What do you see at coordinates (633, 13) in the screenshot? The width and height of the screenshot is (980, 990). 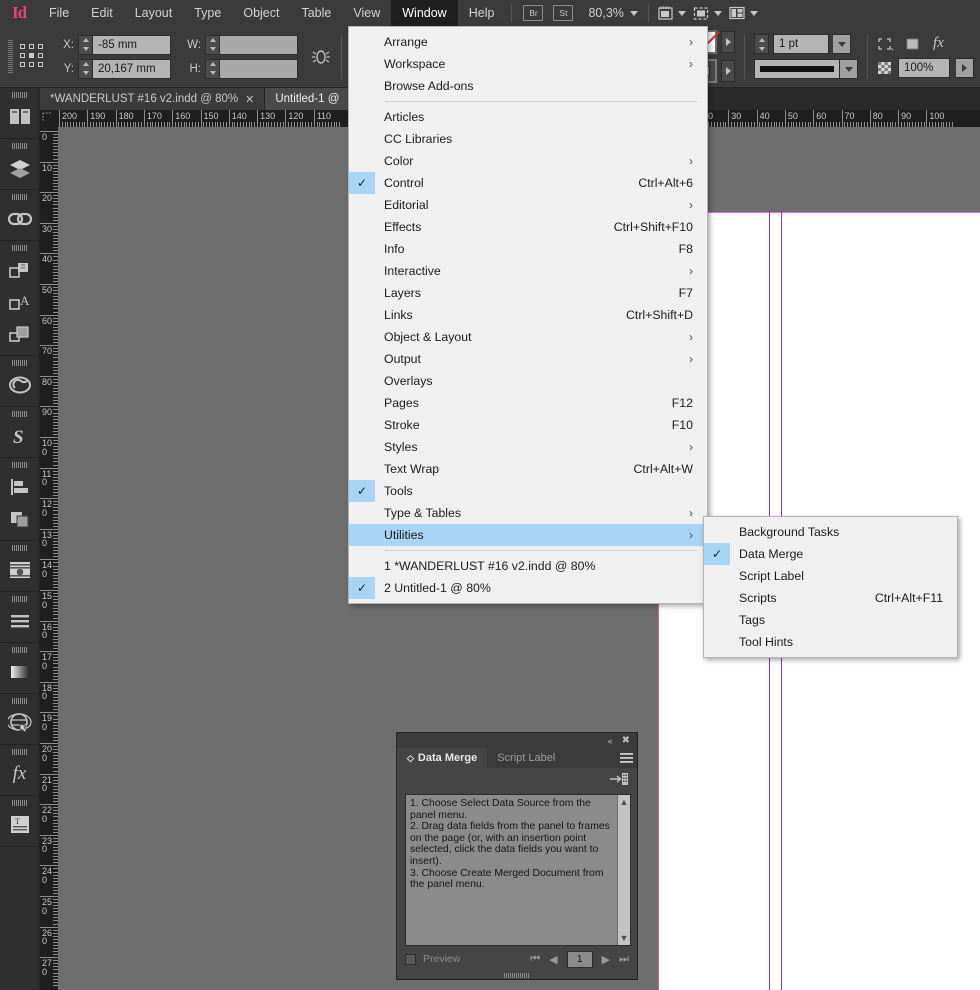 I see `zoom-chevron-down-icon` at bounding box center [633, 13].